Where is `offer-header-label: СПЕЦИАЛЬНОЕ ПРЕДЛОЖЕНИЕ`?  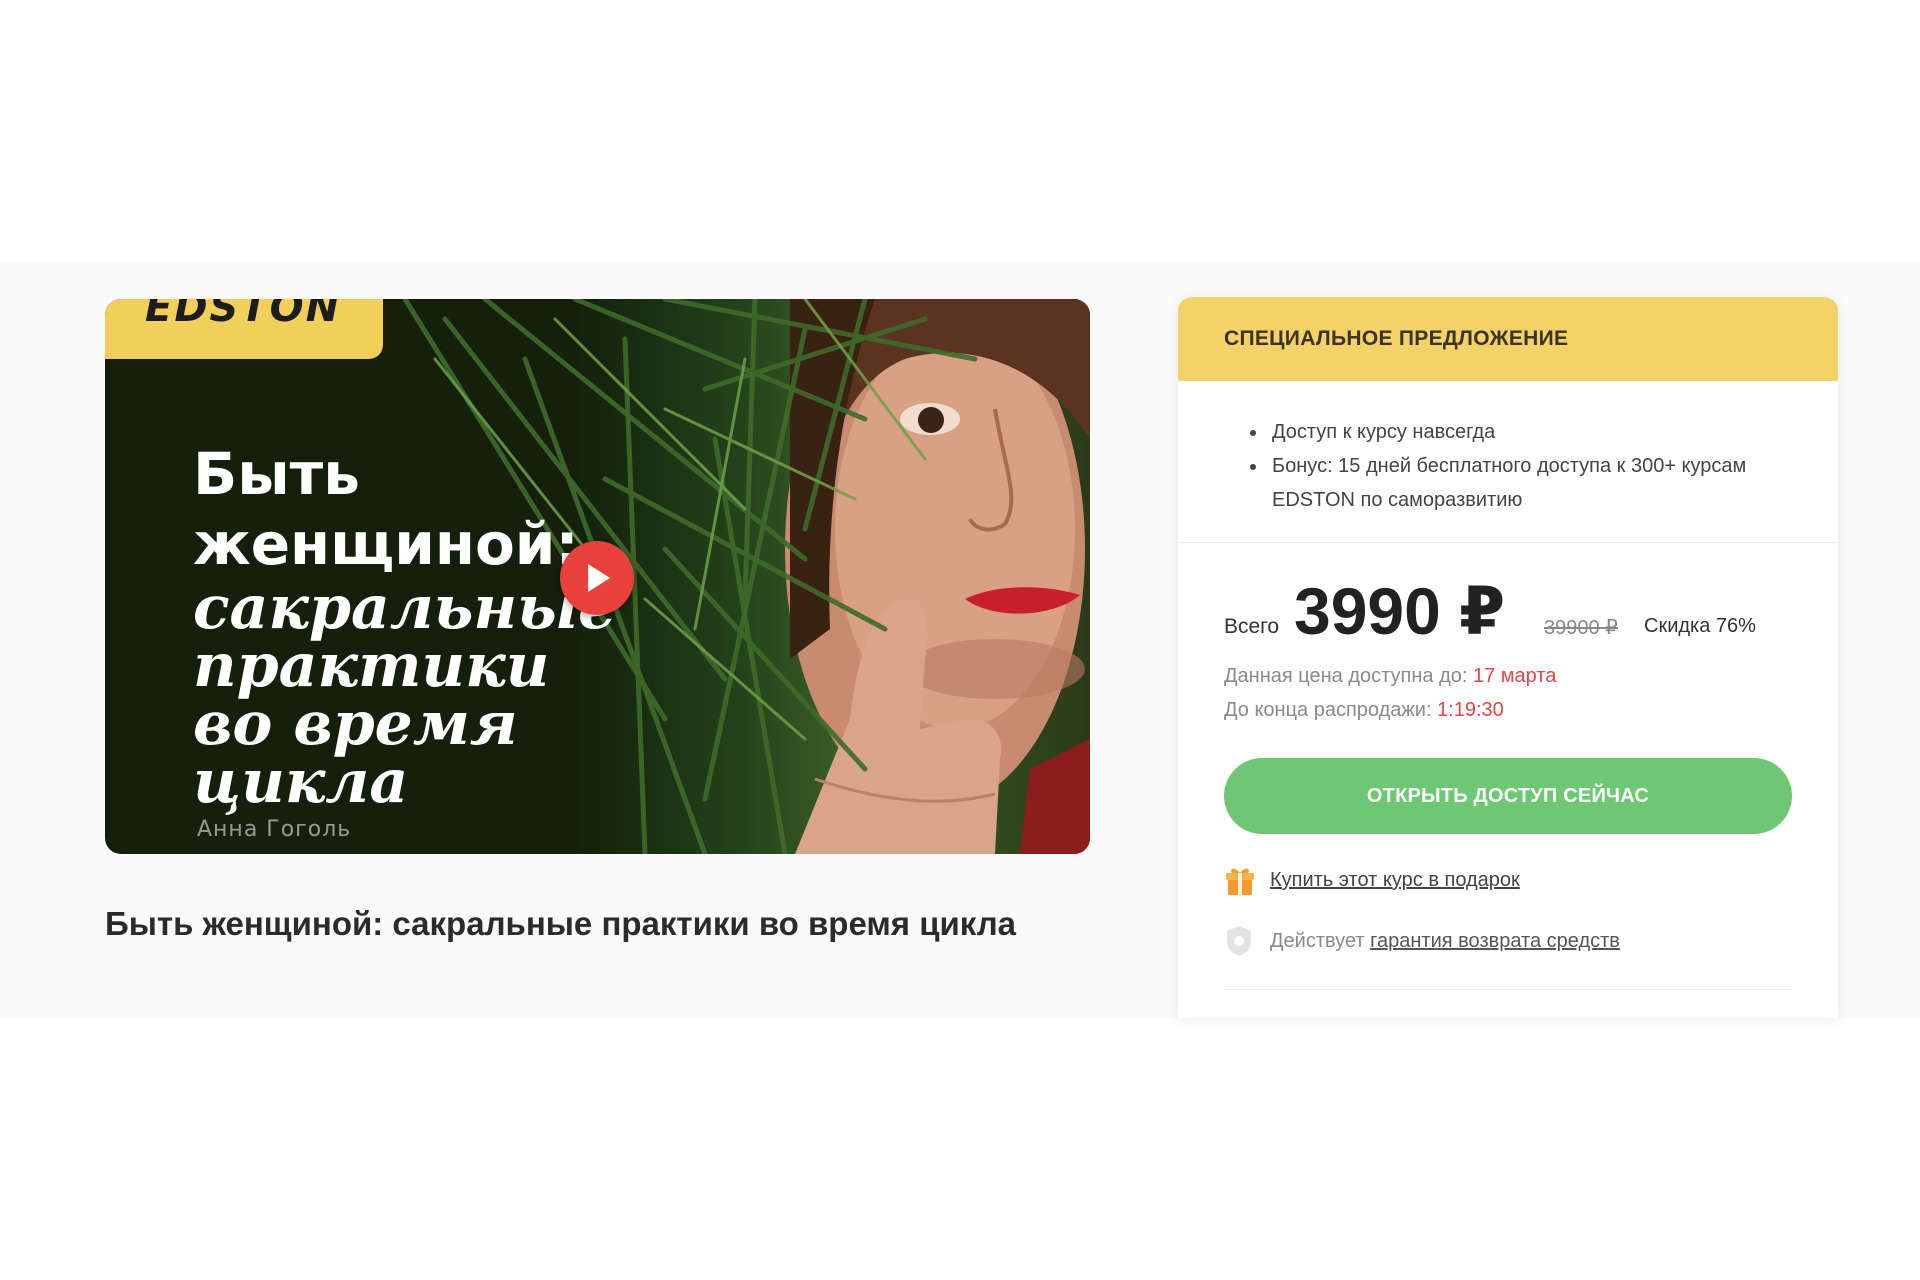 offer-header-label: СПЕЦИАЛЬНОЕ ПРЕДЛОЖЕНИЕ is located at coordinates (1396, 338).